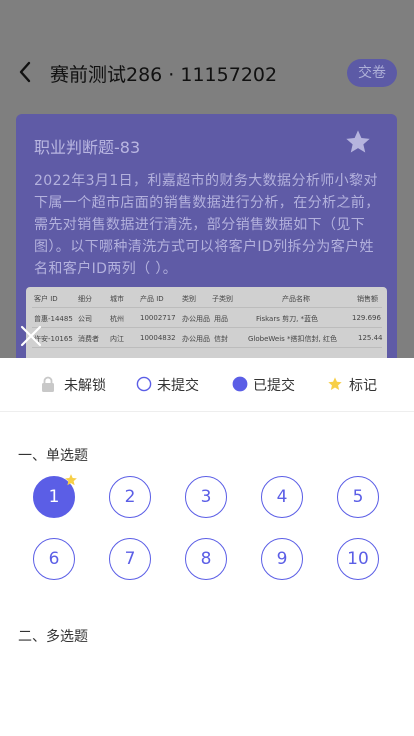 The height and width of the screenshot is (736, 414). I want to click on question-number: 10, so click(358, 559).